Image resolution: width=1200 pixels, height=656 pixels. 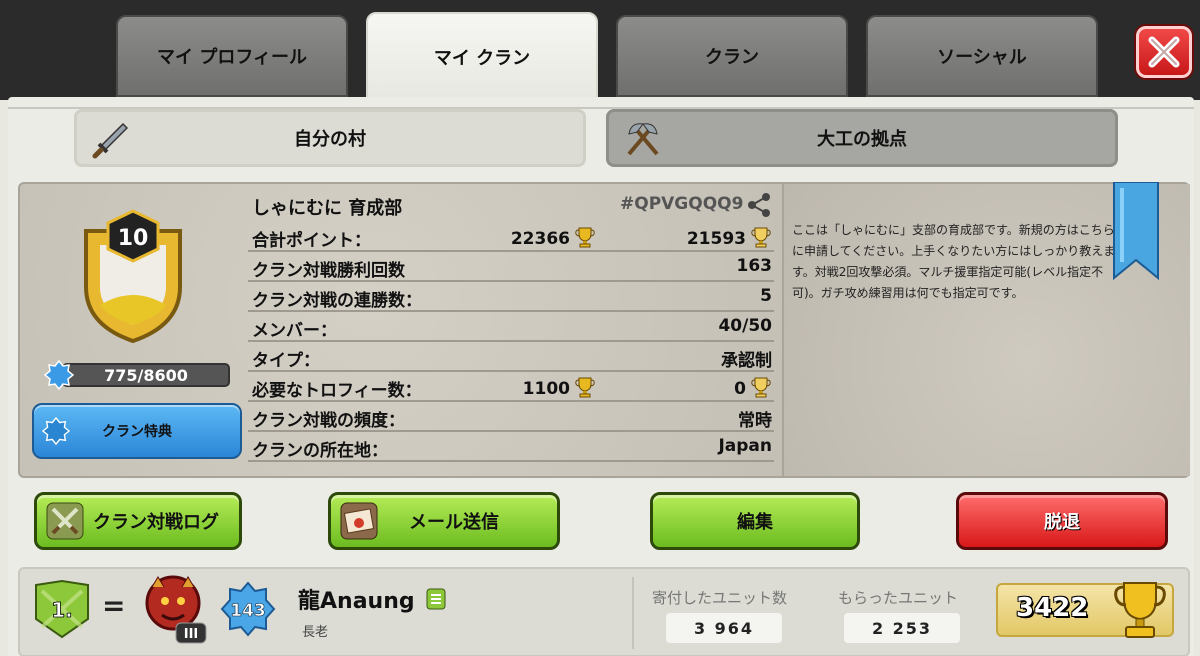 I want to click on home-village-tab: 自分の村, so click(x=330, y=138).